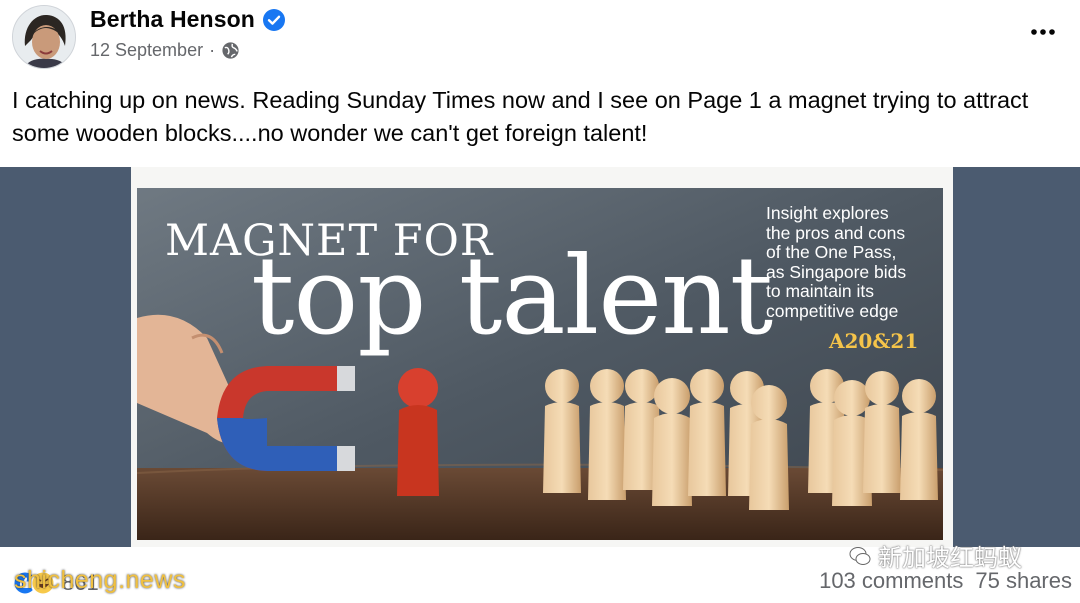 This screenshot has width=1080, height=603. Describe the element at coordinates (230, 50) in the screenshot. I see `globe-icon` at that location.